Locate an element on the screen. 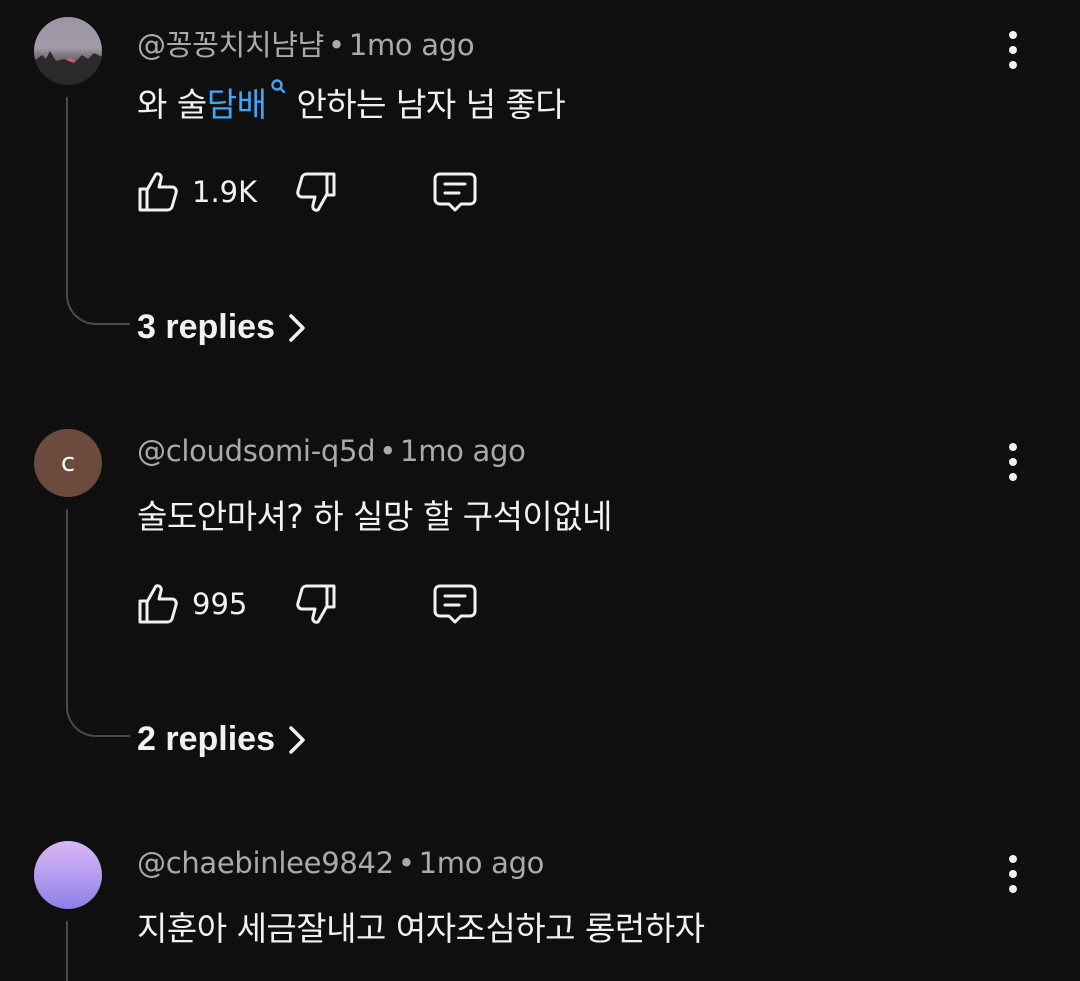 This screenshot has width=1080, height=981. like-button: 1.9K is located at coordinates (195, 192).